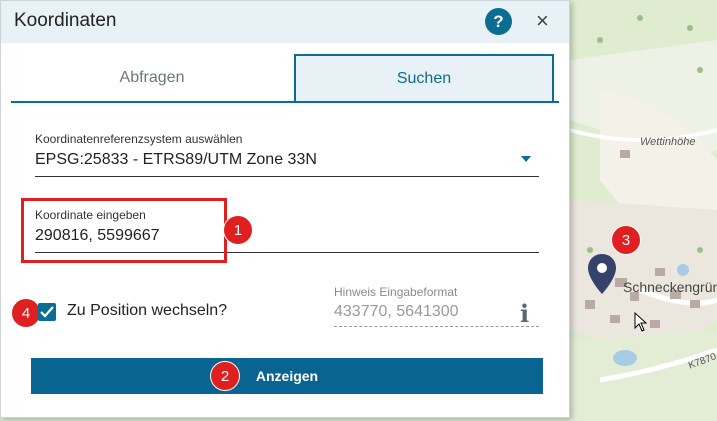  Describe the element at coordinates (238, 230) in the screenshot. I see `annotation-badge-1: 1` at that location.